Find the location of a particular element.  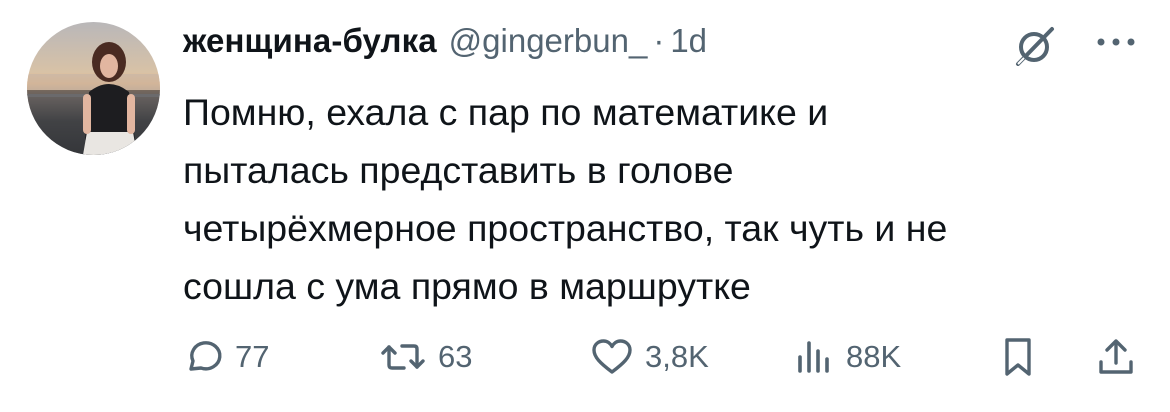

grok-icon is located at coordinates (1034, 46).